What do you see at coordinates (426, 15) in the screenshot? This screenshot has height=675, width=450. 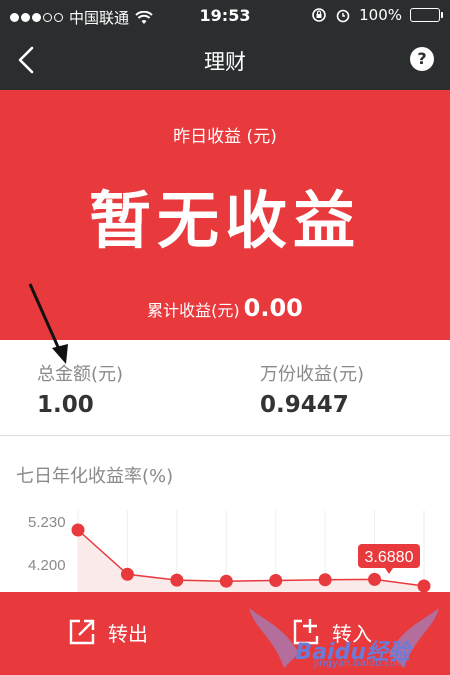 I see `battery-icon` at bounding box center [426, 15].